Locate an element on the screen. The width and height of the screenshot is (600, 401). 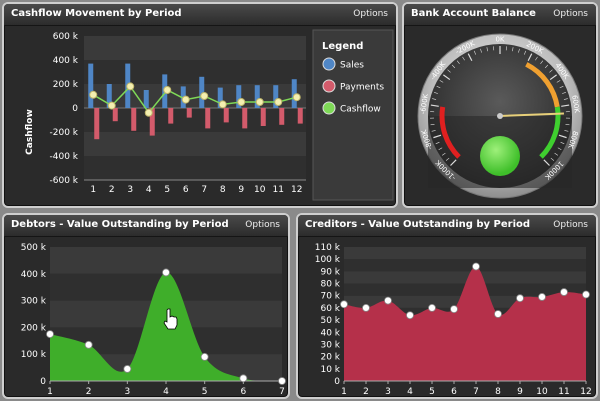
debtors-options-button: Options is located at coordinates (262, 225).